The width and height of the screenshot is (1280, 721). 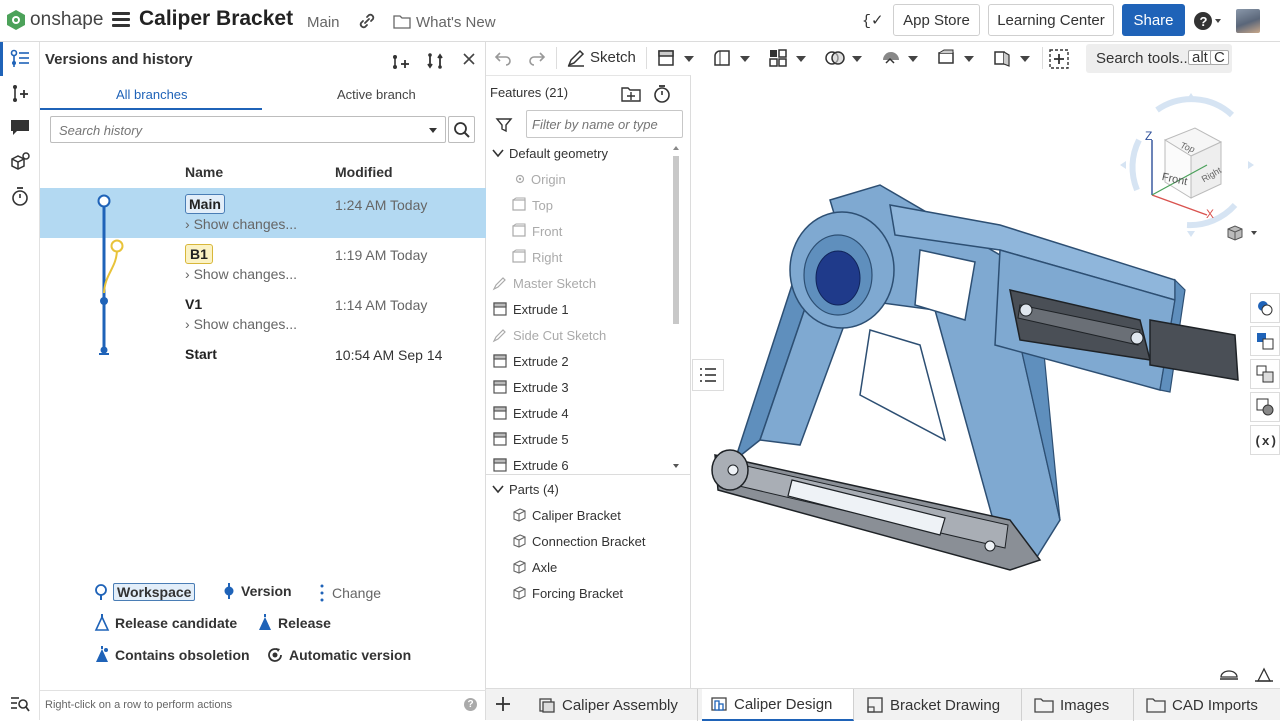 I want to click on feature-extrude-1: Extrude 1, so click(x=582, y=309).